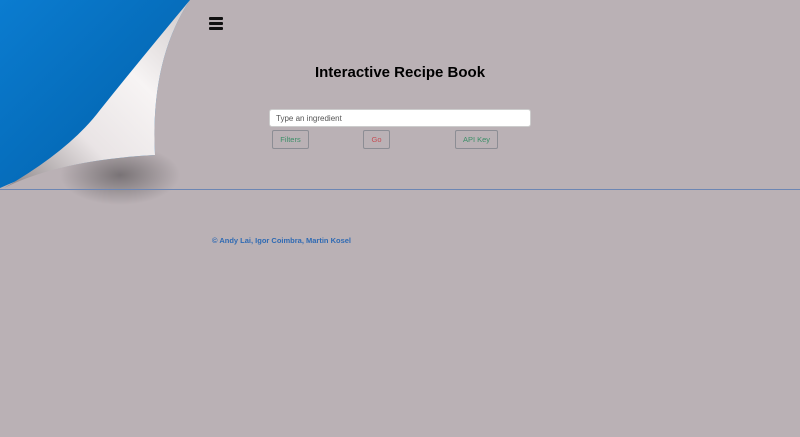 This screenshot has width=800, height=437. I want to click on footer-credits: © Andy Lai, Igor Coimbra, Martin Kosel, so click(282, 240).